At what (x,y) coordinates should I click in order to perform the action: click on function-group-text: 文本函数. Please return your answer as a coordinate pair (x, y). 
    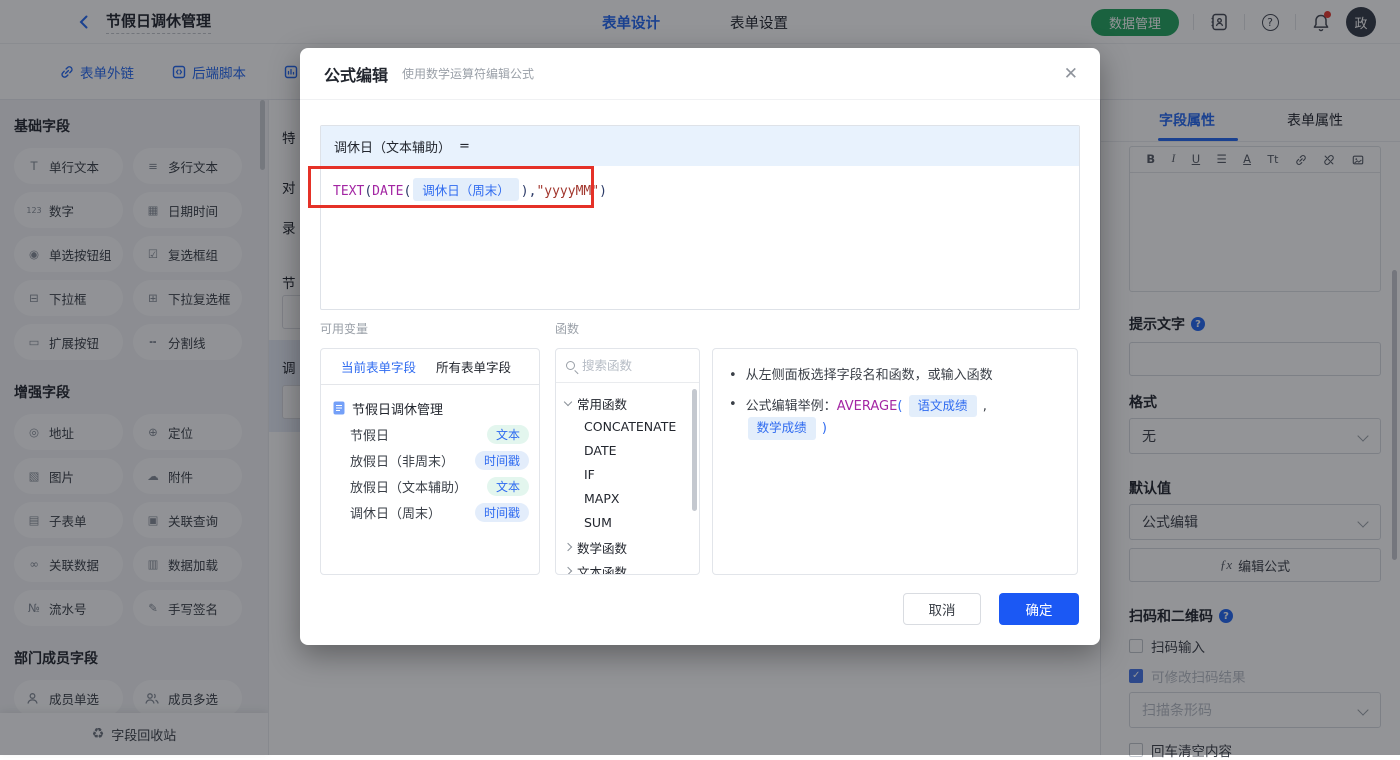
    Looking at the image, I should click on (627, 567).